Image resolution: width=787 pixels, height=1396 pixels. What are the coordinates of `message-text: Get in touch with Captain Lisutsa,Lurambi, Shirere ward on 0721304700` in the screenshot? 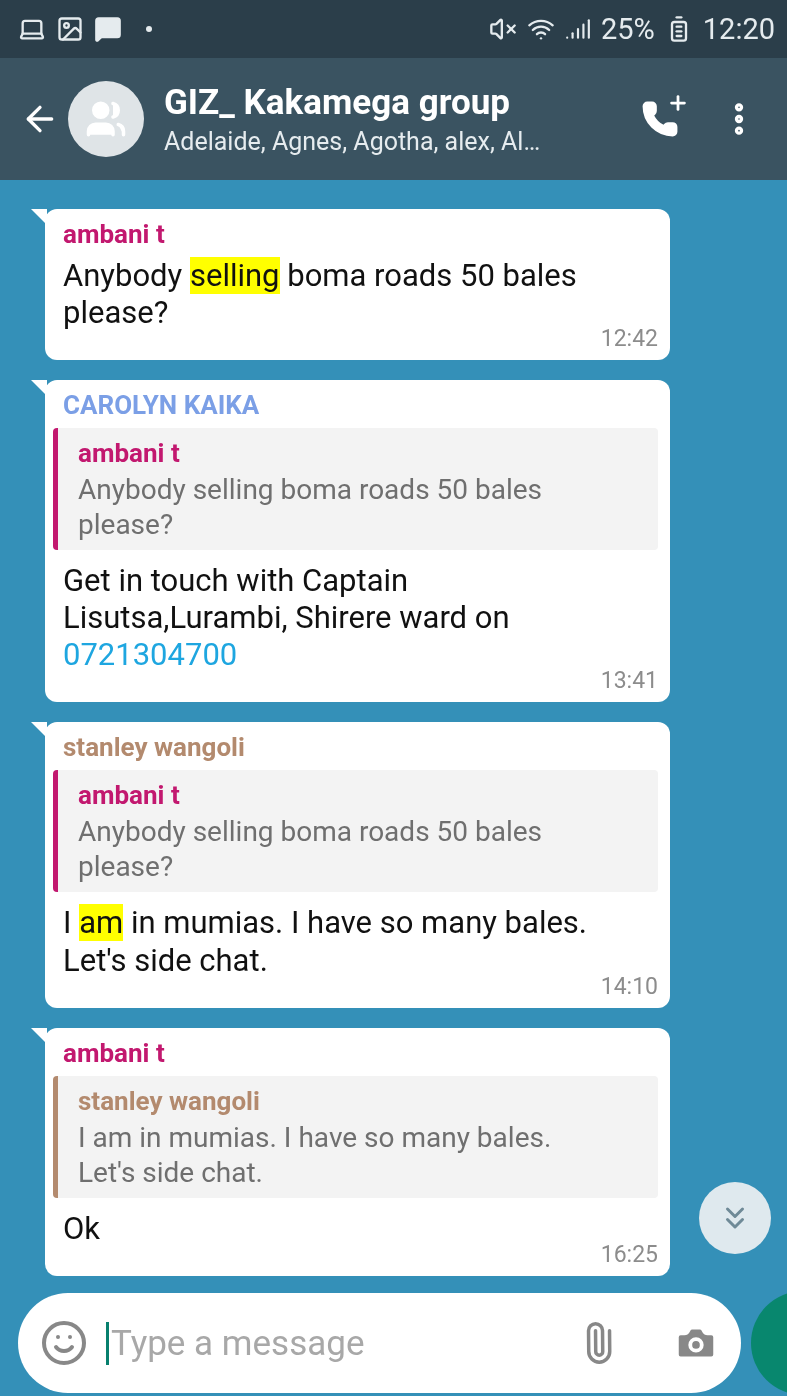 It's located at (287, 617).